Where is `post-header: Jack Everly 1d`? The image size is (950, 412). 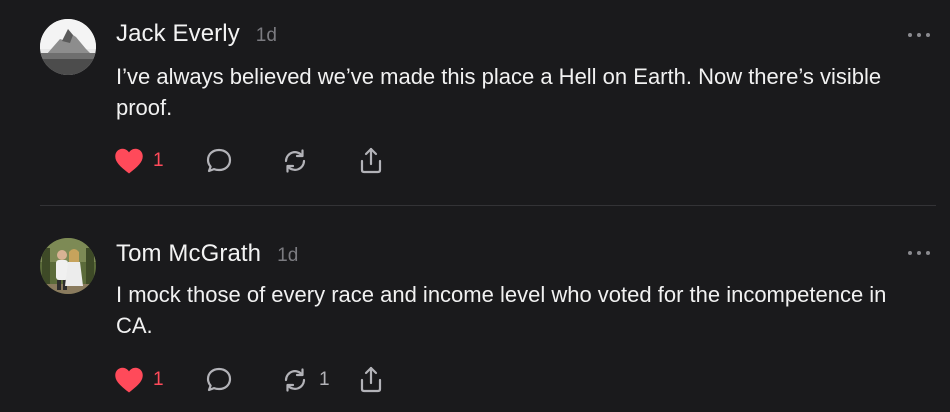 post-header: Jack Everly 1d is located at coordinates (196, 34).